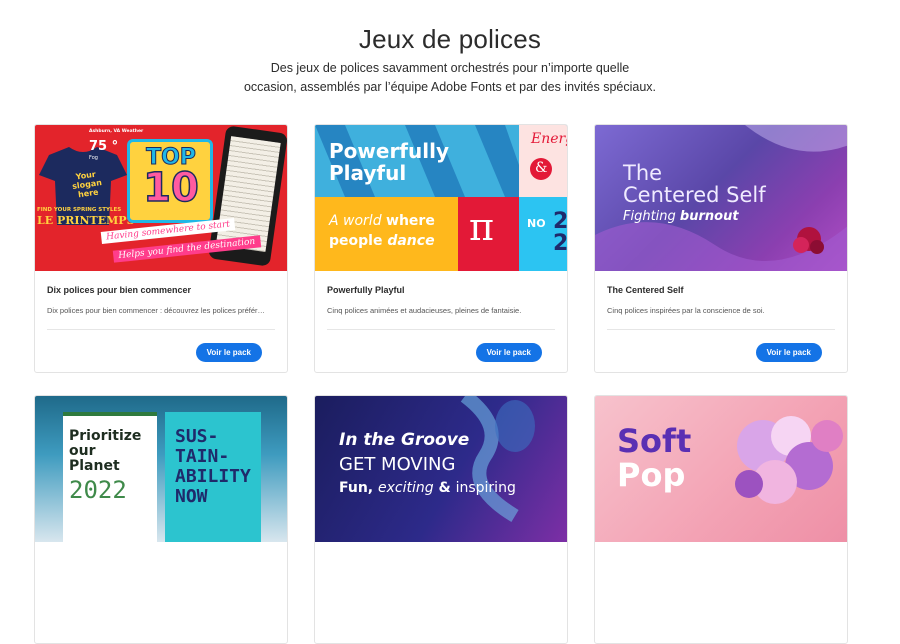  I want to click on pi-symbol: π, so click(481, 227).